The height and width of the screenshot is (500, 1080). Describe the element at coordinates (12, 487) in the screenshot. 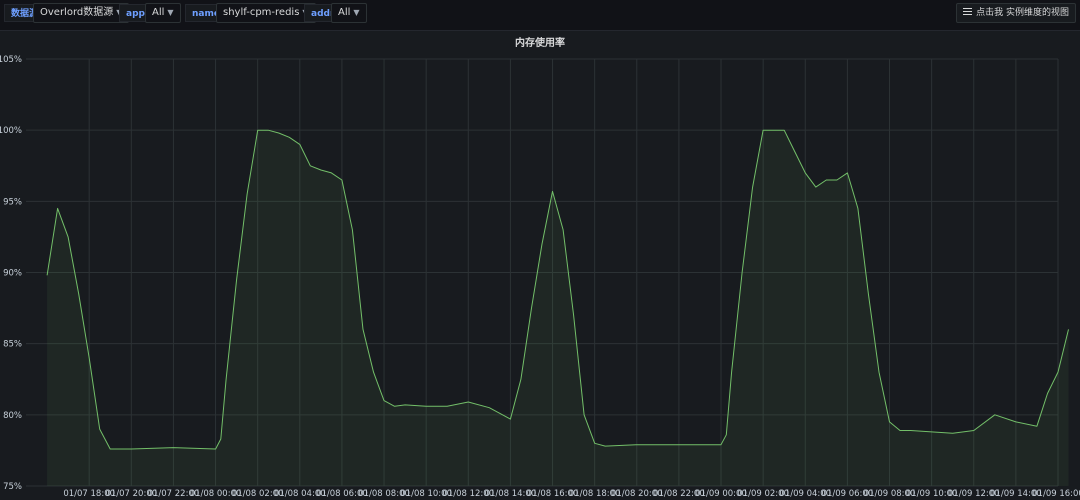

I see `y-tick-label: 75%` at that location.